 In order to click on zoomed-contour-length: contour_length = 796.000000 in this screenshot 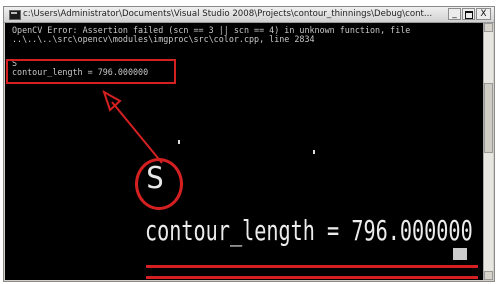, I will do `click(309, 230)`.